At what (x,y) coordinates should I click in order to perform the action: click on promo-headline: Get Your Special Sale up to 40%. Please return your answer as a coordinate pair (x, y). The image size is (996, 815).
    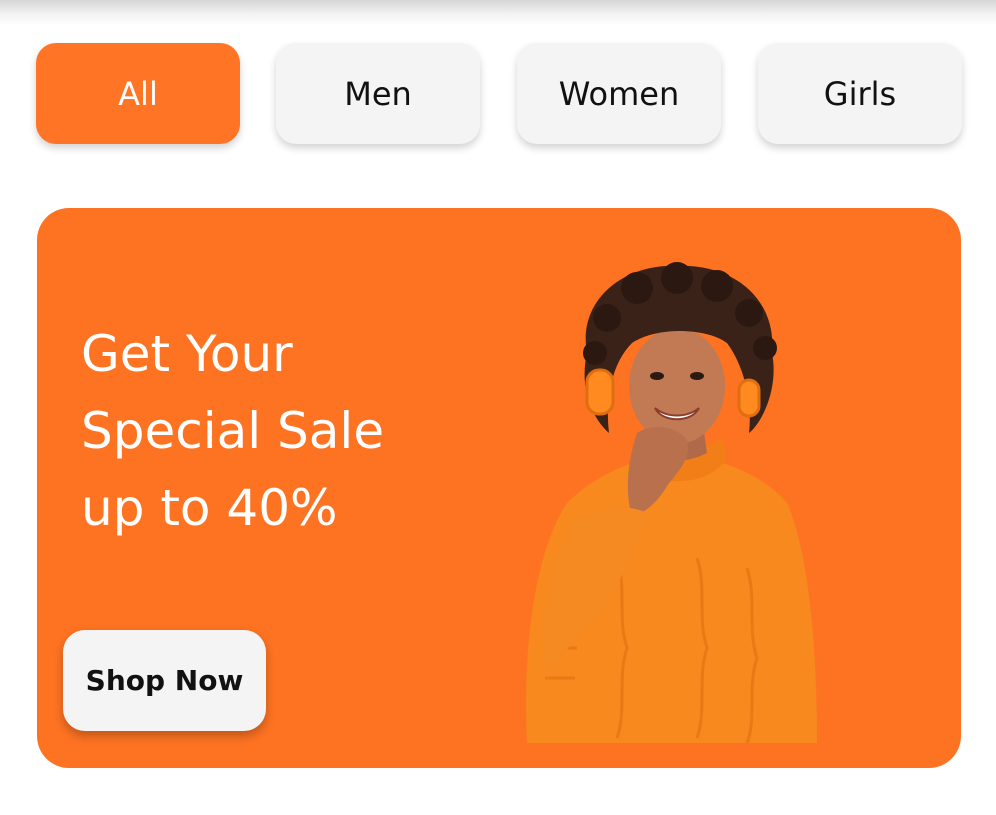
    Looking at the image, I should click on (281, 431).